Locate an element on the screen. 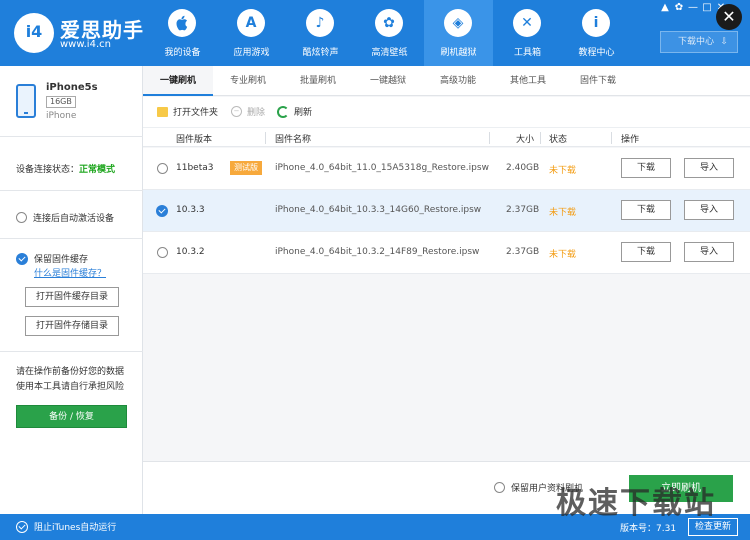  tab-pro-flash: 专业刷机 is located at coordinates (248, 81).